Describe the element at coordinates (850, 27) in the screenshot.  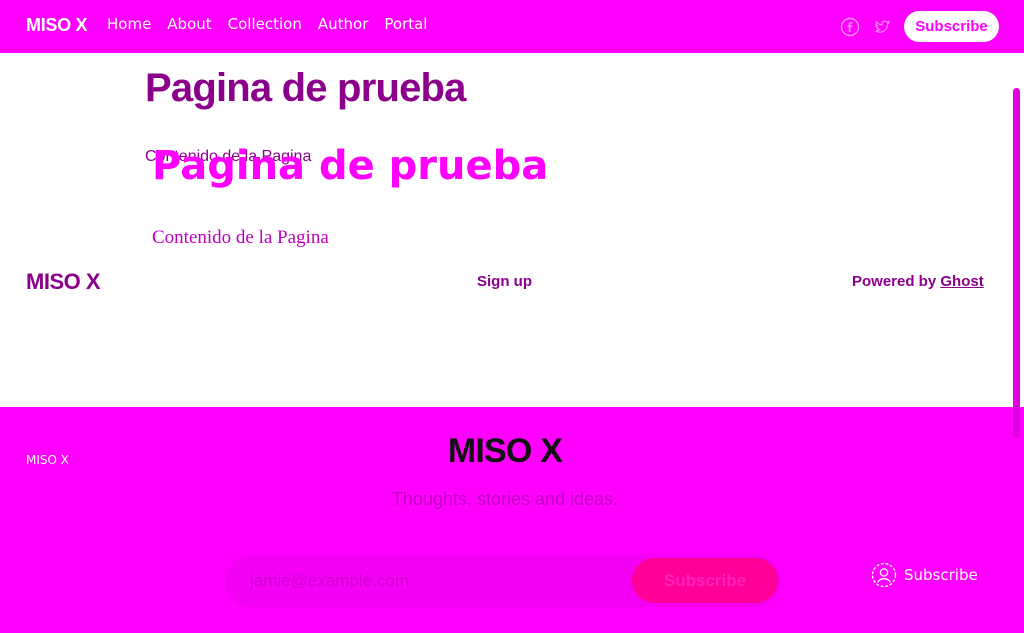
I see `facebook-icon` at that location.